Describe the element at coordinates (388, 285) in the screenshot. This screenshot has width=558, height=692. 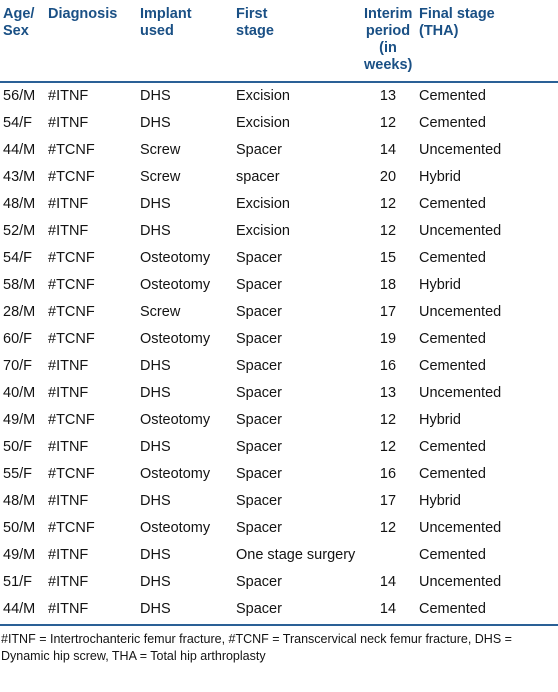
I see `cell-interim-period: 18` at that location.